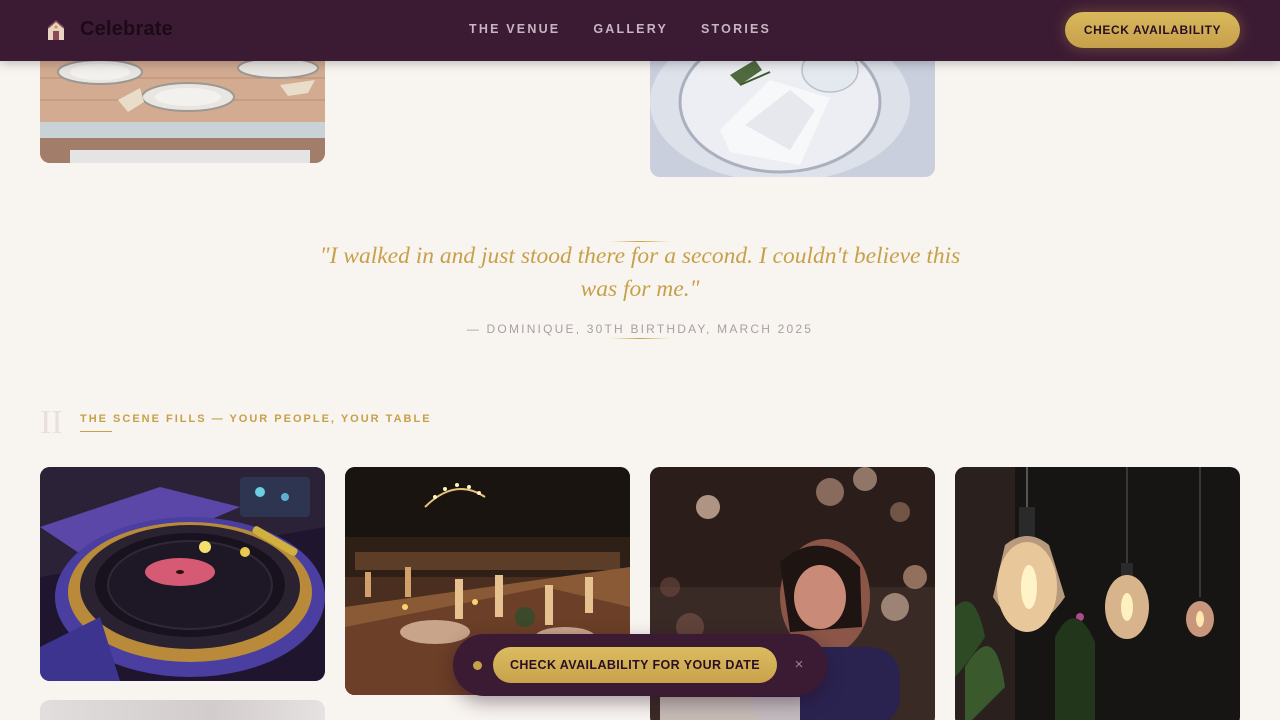 This screenshot has height=720, width=1280. What do you see at coordinates (799, 665) in the screenshot?
I see `close-icon: ×` at bounding box center [799, 665].